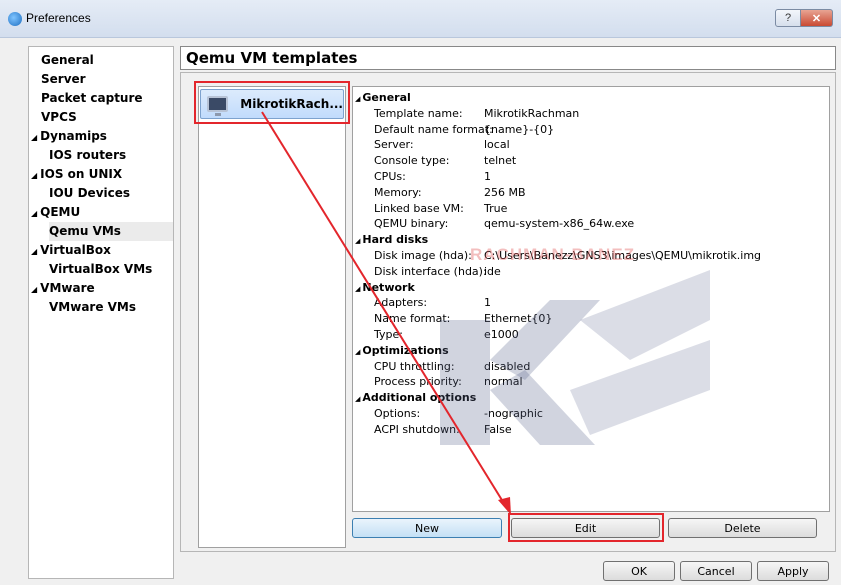 Image resolution: width=841 pixels, height=585 pixels. What do you see at coordinates (518, 319) in the screenshot?
I see `property-value: Ethernet{0}` at bounding box center [518, 319].